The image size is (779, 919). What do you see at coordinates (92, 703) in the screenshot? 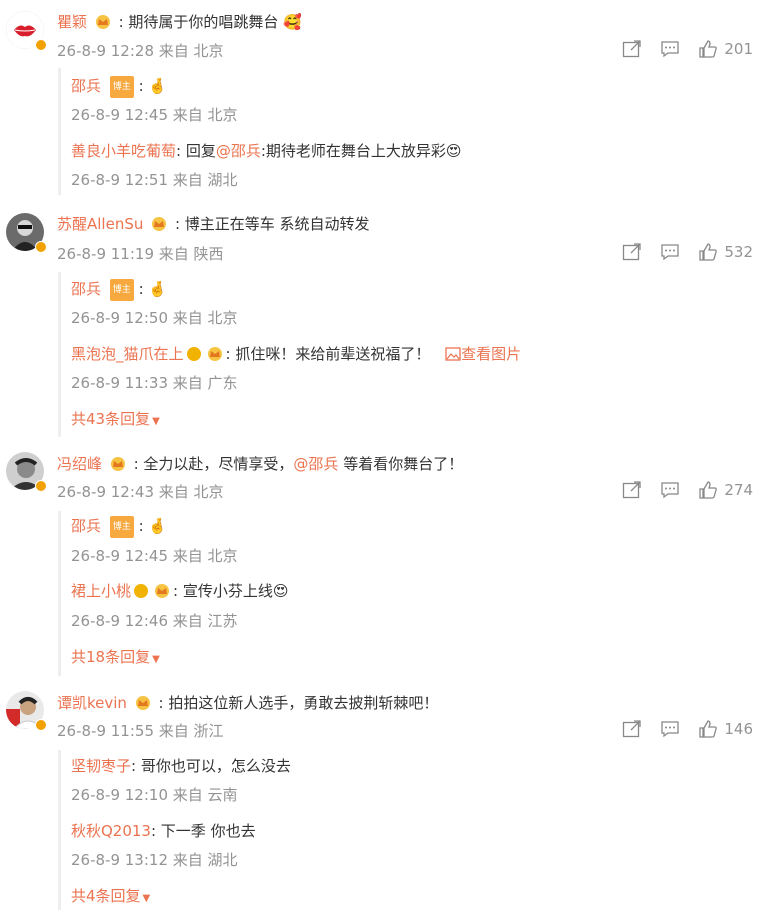
I see `username: 谭凯kevin` at bounding box center [92, 703].